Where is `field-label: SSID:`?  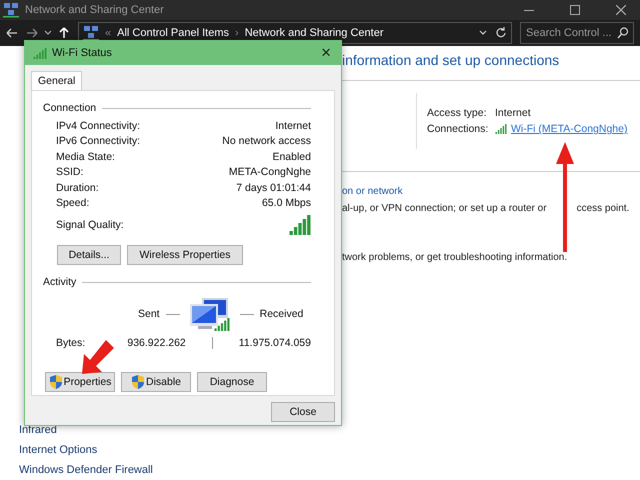
field-label: SSID: is located at coordinates (70, 172).